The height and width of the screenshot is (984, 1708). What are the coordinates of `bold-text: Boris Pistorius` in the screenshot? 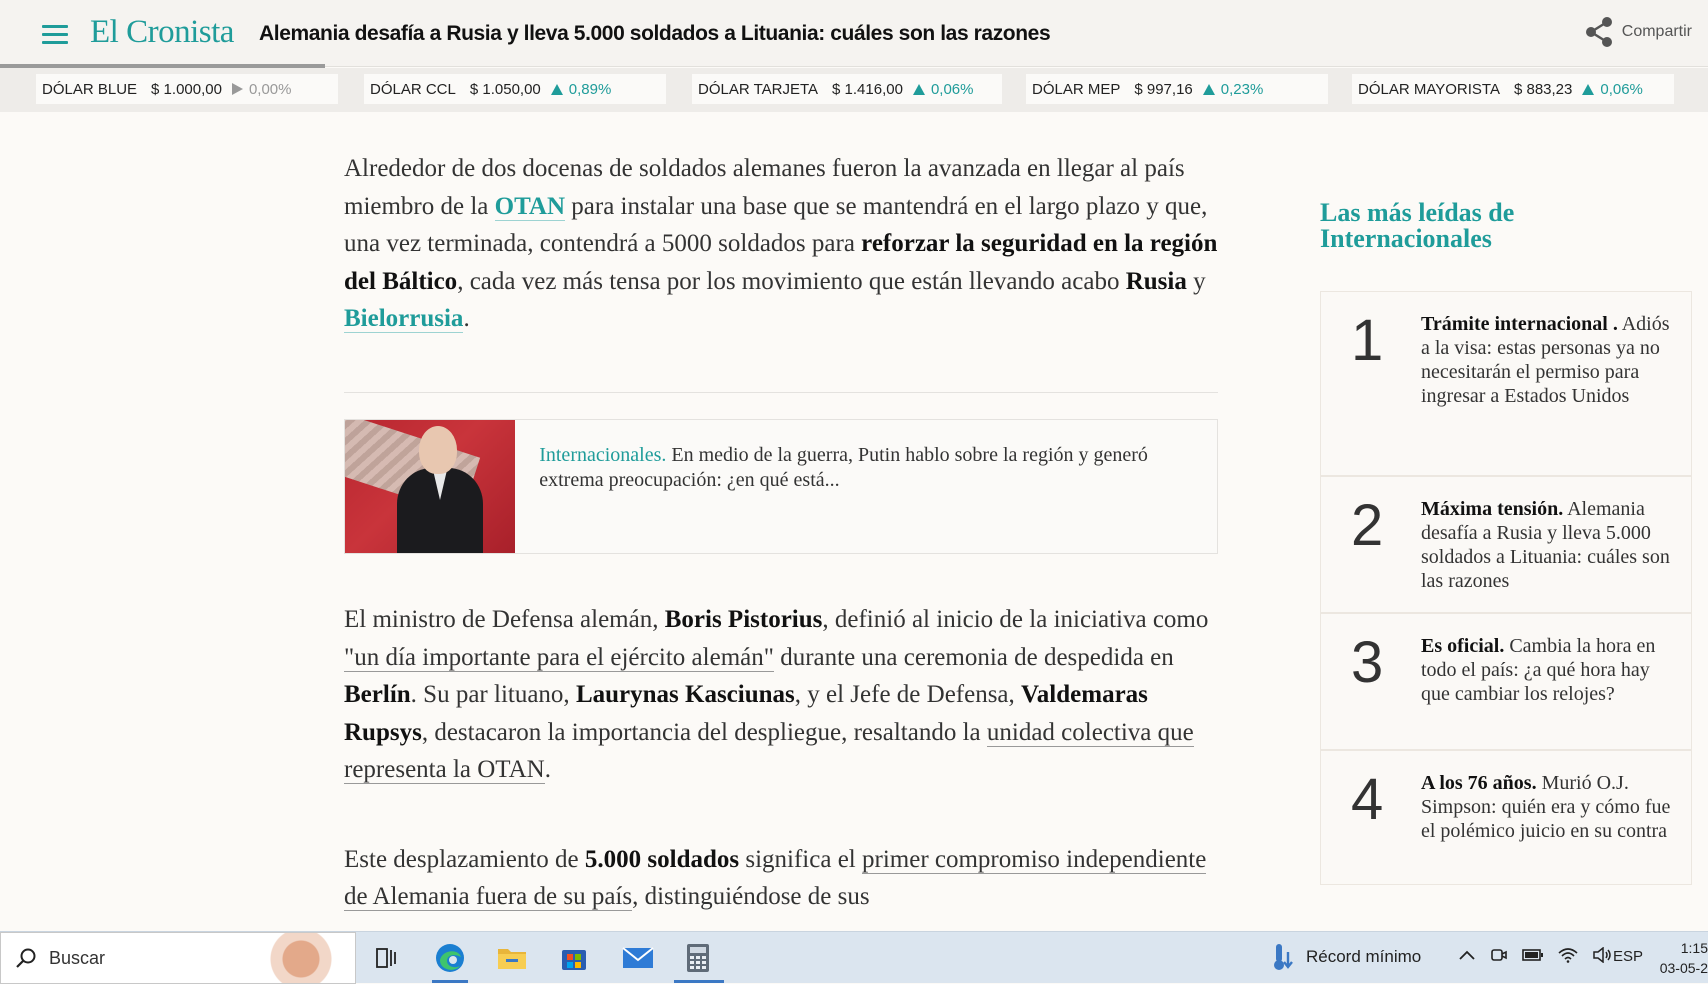 It's located at (743, 619).